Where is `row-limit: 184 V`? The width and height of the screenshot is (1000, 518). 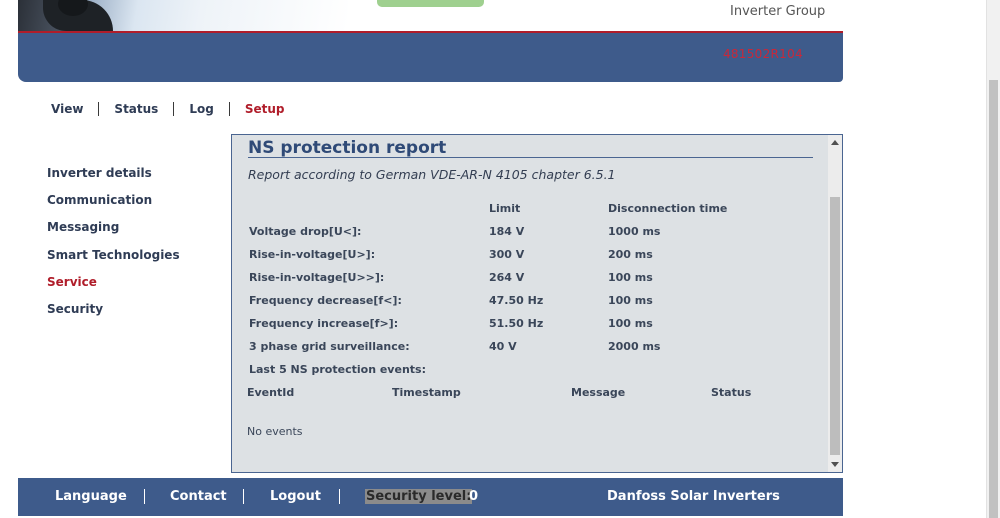
row-limit: 184 V is located at coordinates (507, 231).